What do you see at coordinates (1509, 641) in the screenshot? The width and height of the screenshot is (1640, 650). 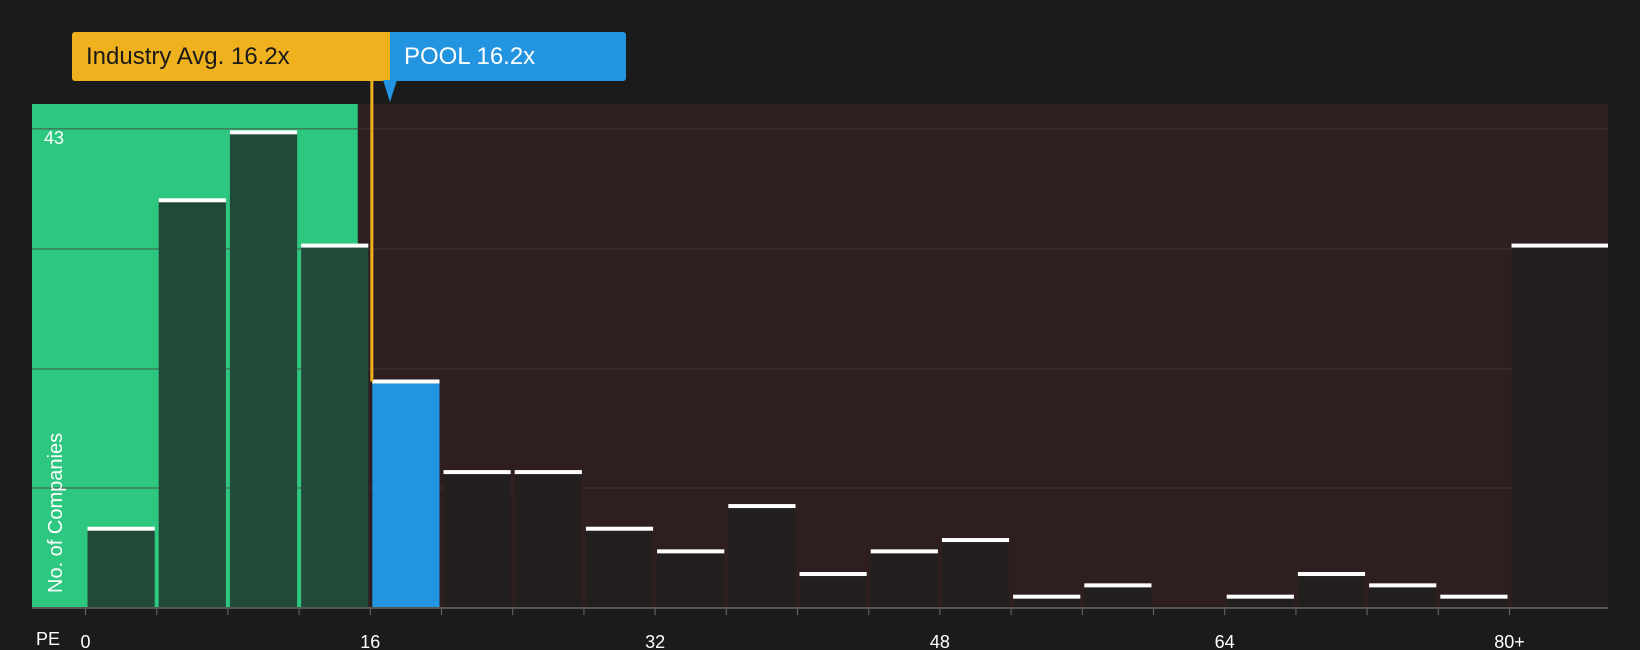 I see `x-tick-label: 80+` at bounding box center [1509, 641].